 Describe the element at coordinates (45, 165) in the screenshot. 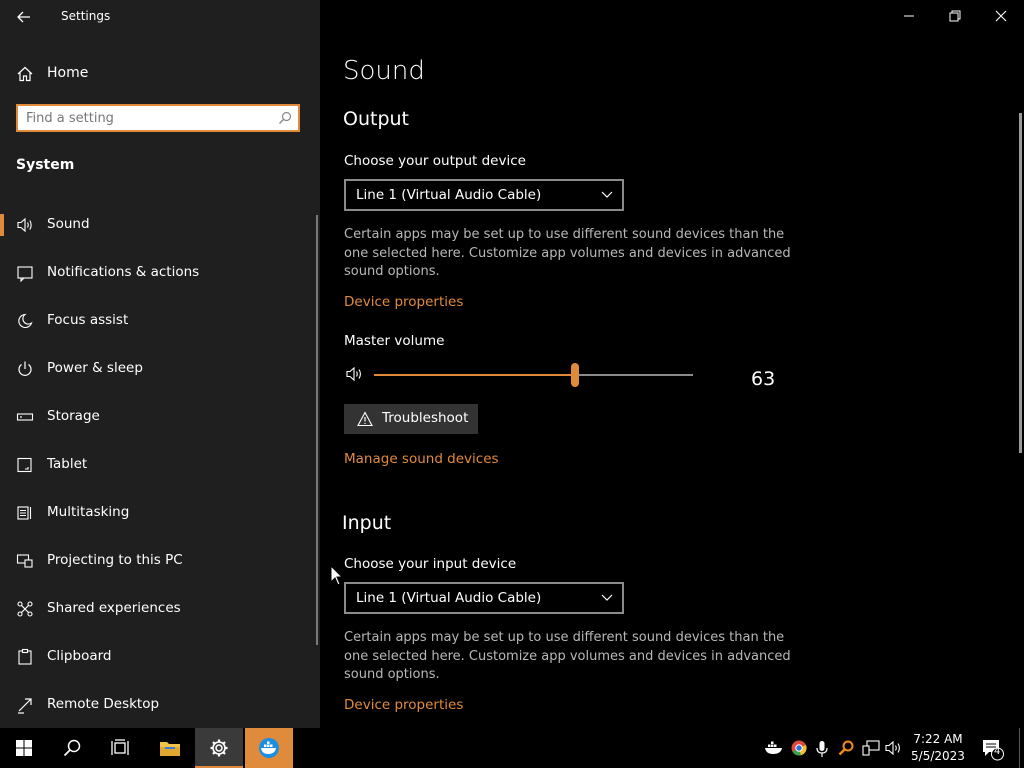

I see `section-heading-system: System` at that location.